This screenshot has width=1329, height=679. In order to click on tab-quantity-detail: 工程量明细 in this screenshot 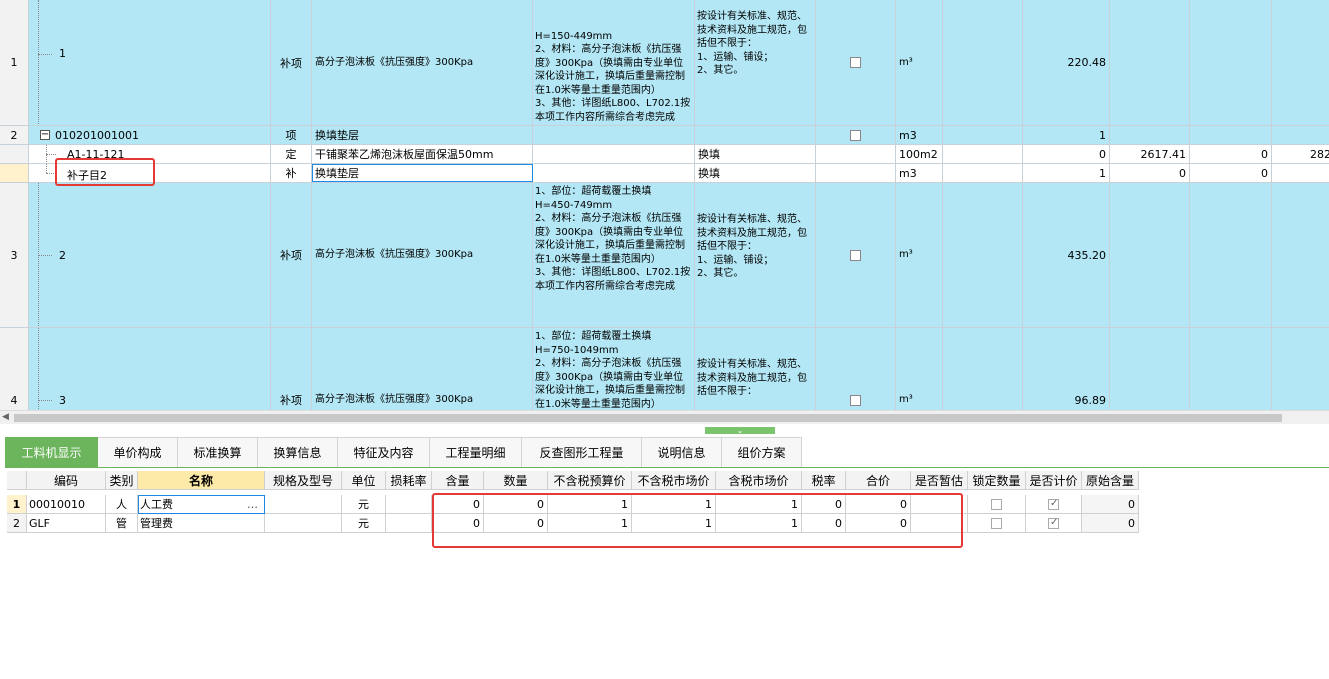, I will do `click(476, 452)`.